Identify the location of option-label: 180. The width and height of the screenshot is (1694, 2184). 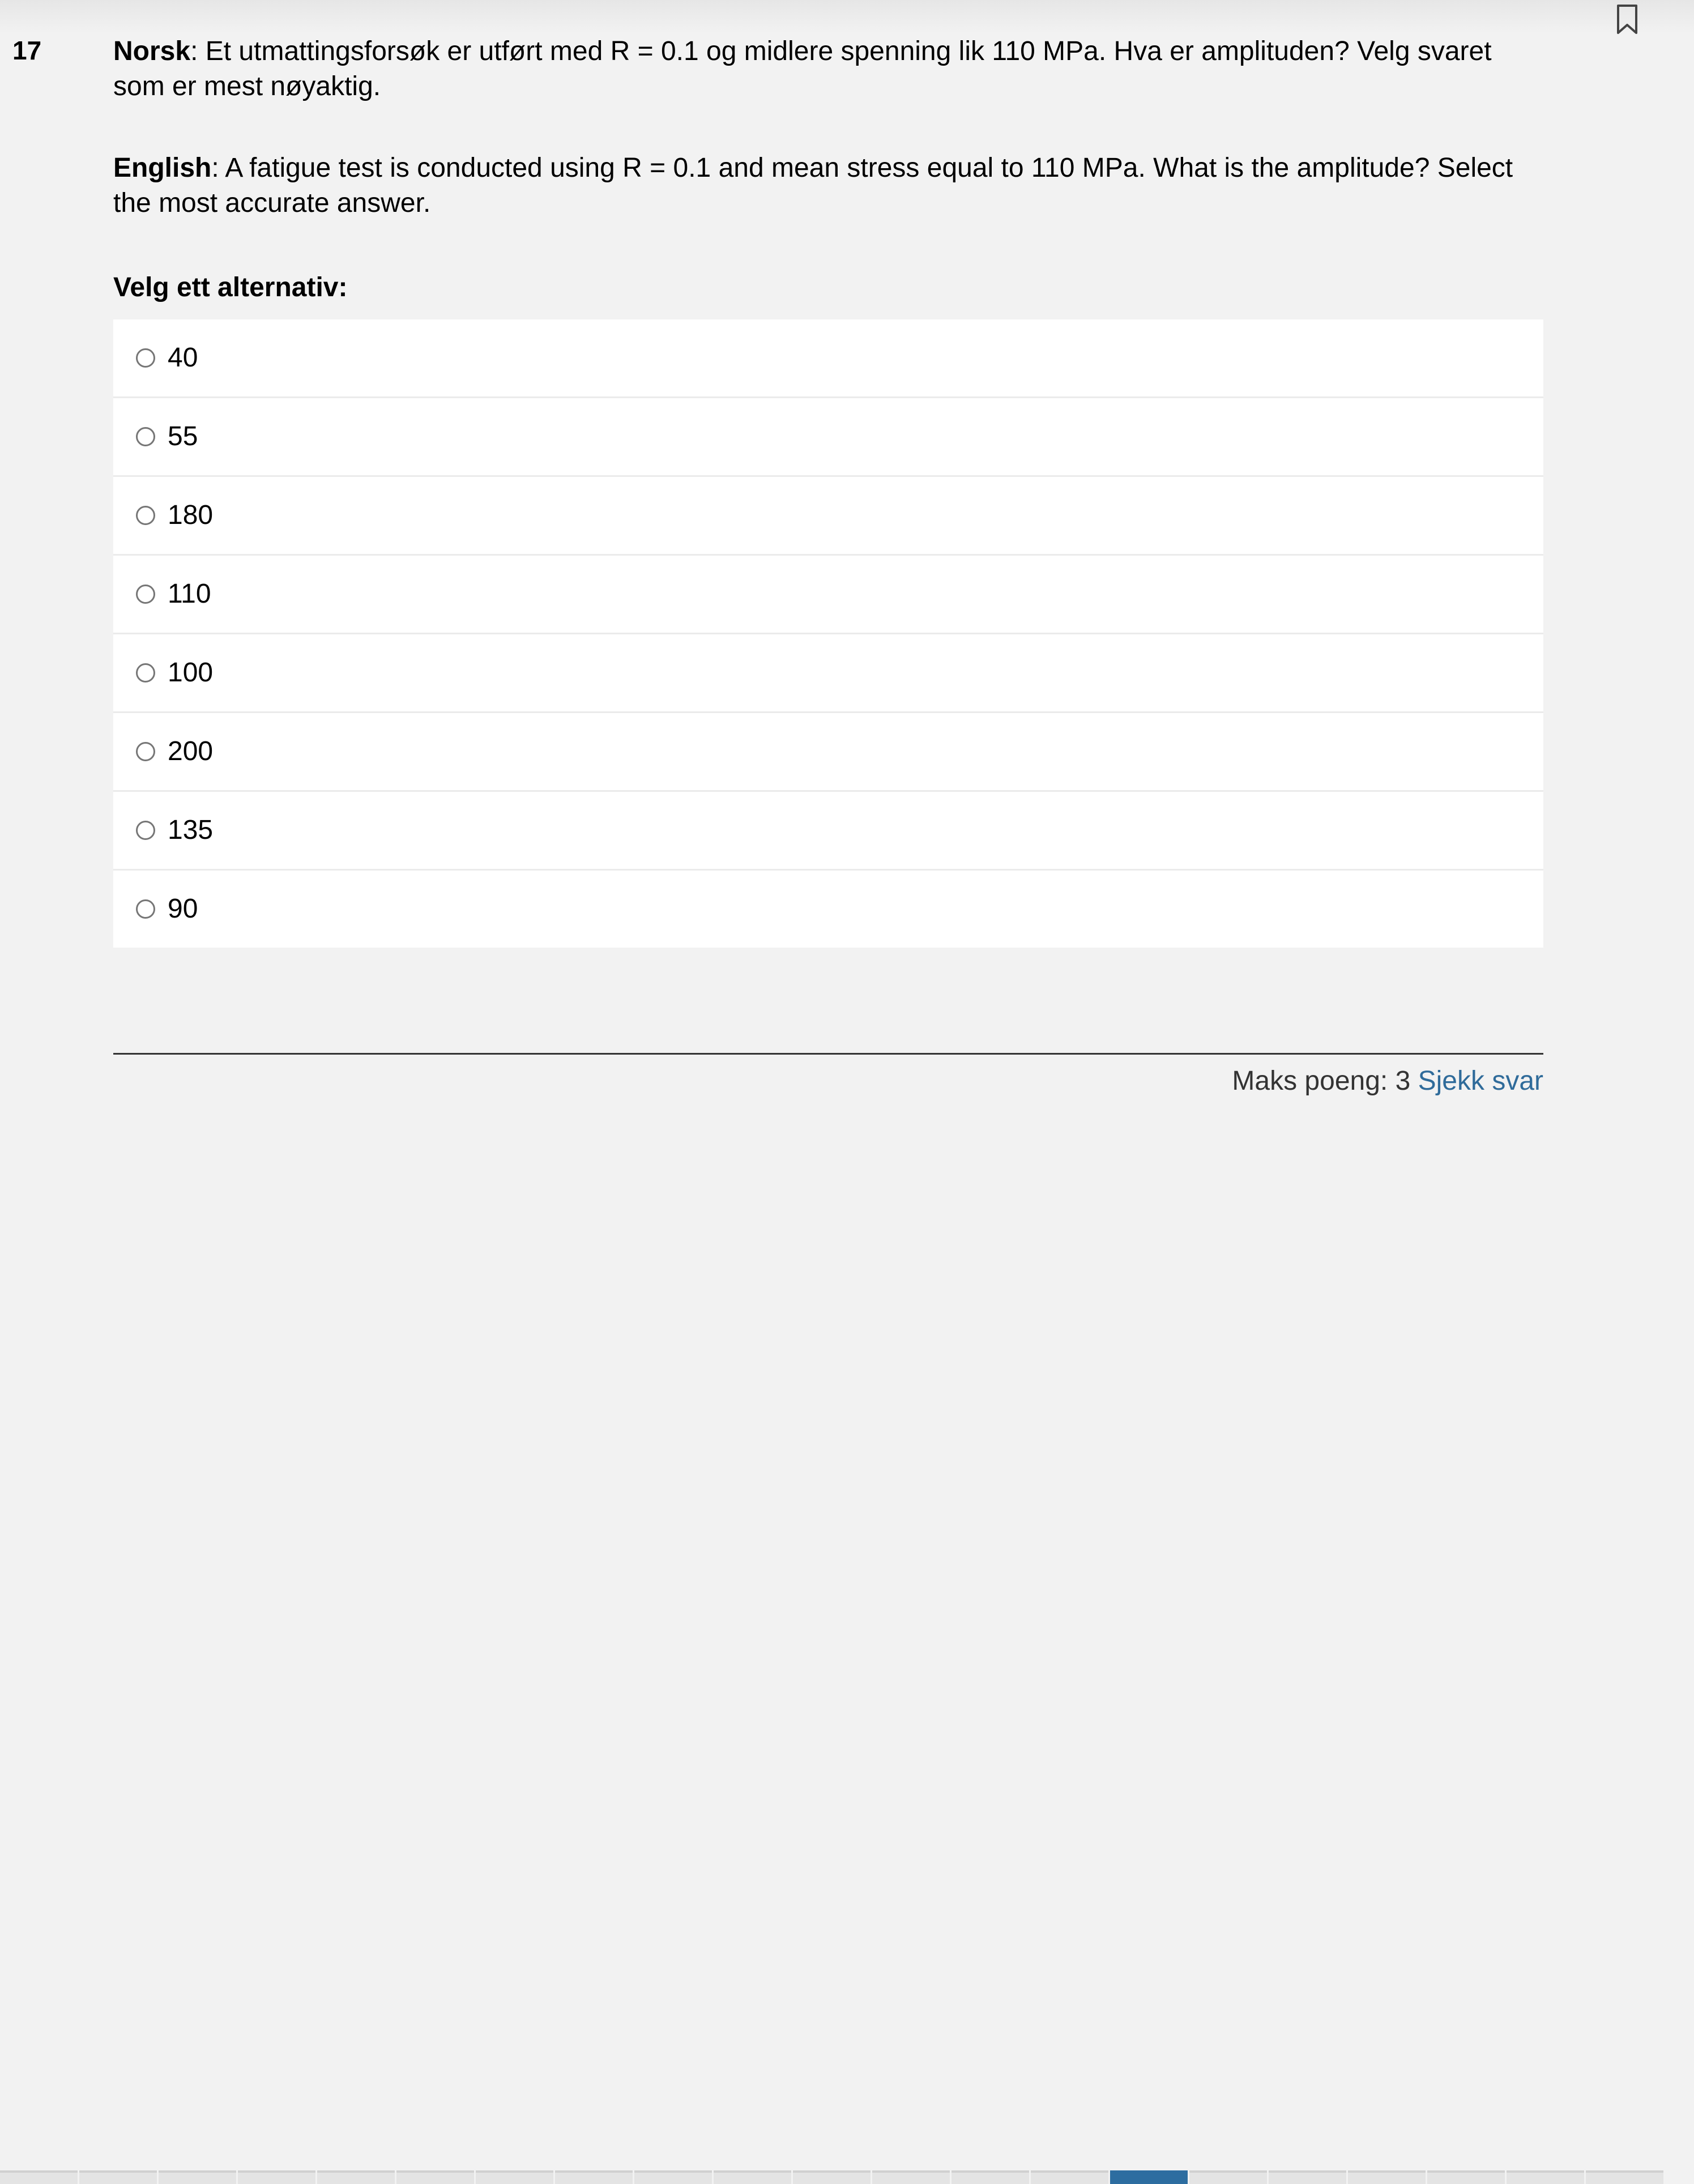
(191, 515).